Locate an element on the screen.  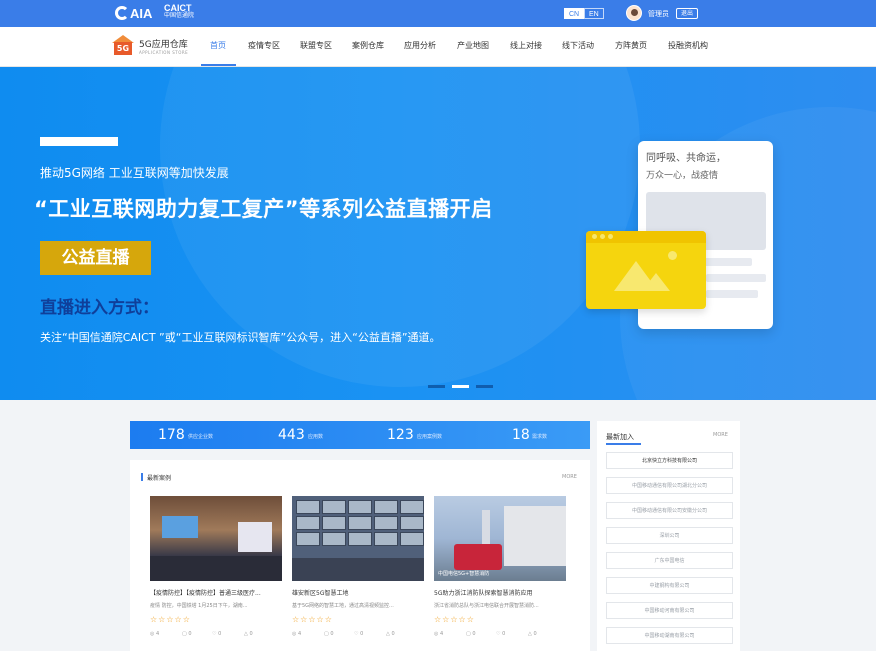
company-item: 中国移动通信有限公司湖北分公司 is located at coordinates (669, 485).